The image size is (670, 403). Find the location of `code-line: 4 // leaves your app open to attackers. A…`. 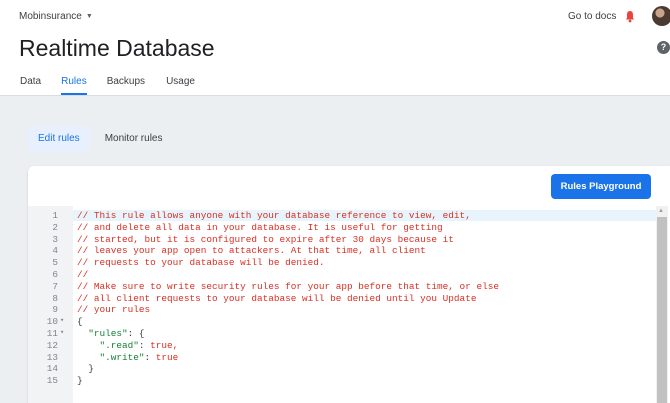

code-line: 4 // leaves your app open to attackers. A… is located at coordinates (343, 250).